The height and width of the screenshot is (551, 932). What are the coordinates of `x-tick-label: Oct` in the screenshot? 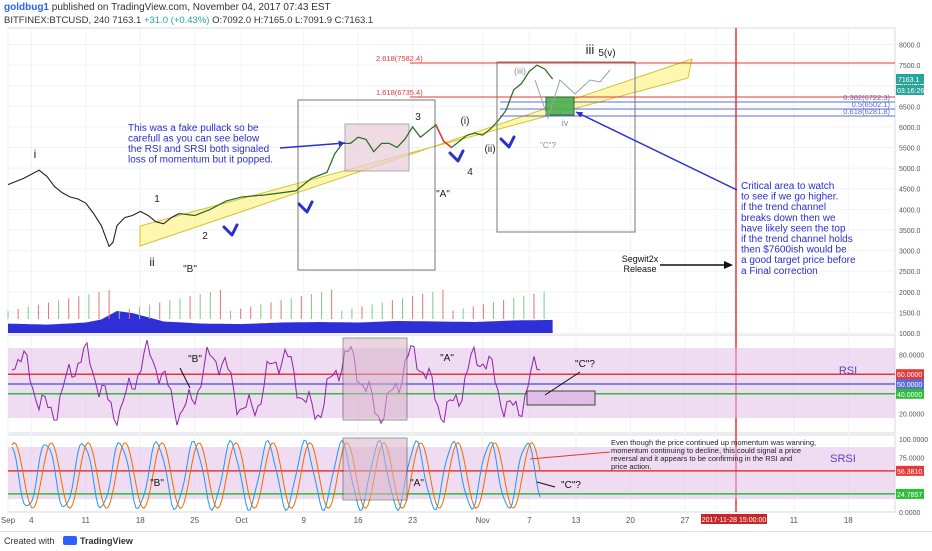 It's located at (241, 520).